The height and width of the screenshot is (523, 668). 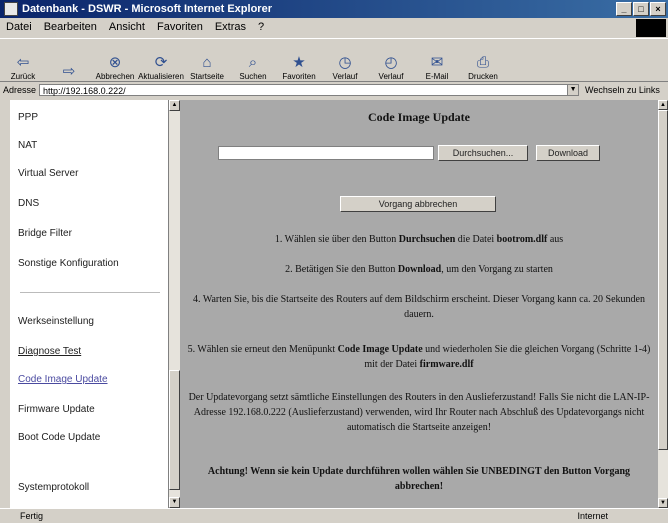 I want to click on zone-text: Internet, so click(x=592, y=516).